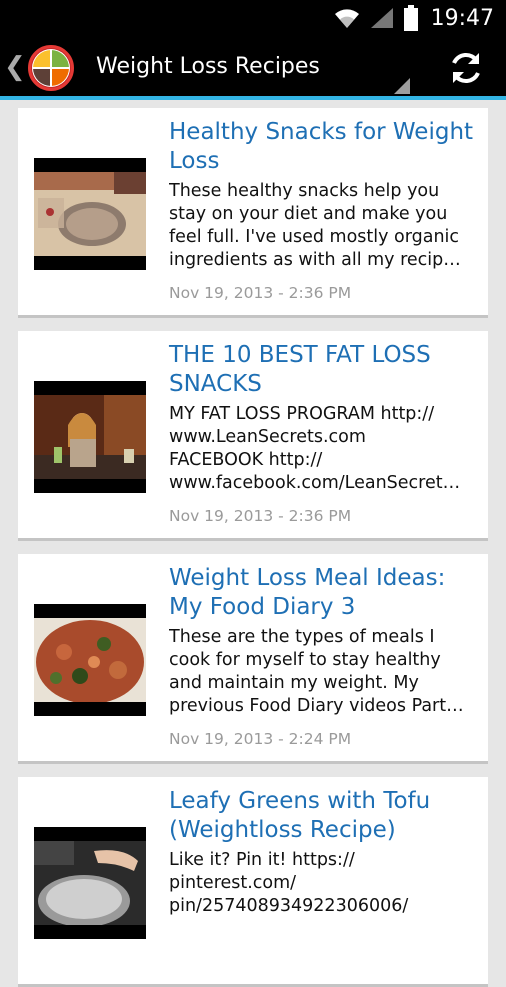 The image size is (506, 987). What do you see at coordinates (302, 414) in the screenshot?
I see `desc-line: MY FAT LOSS PROGRAM http://` at bounding box center [302, 414].